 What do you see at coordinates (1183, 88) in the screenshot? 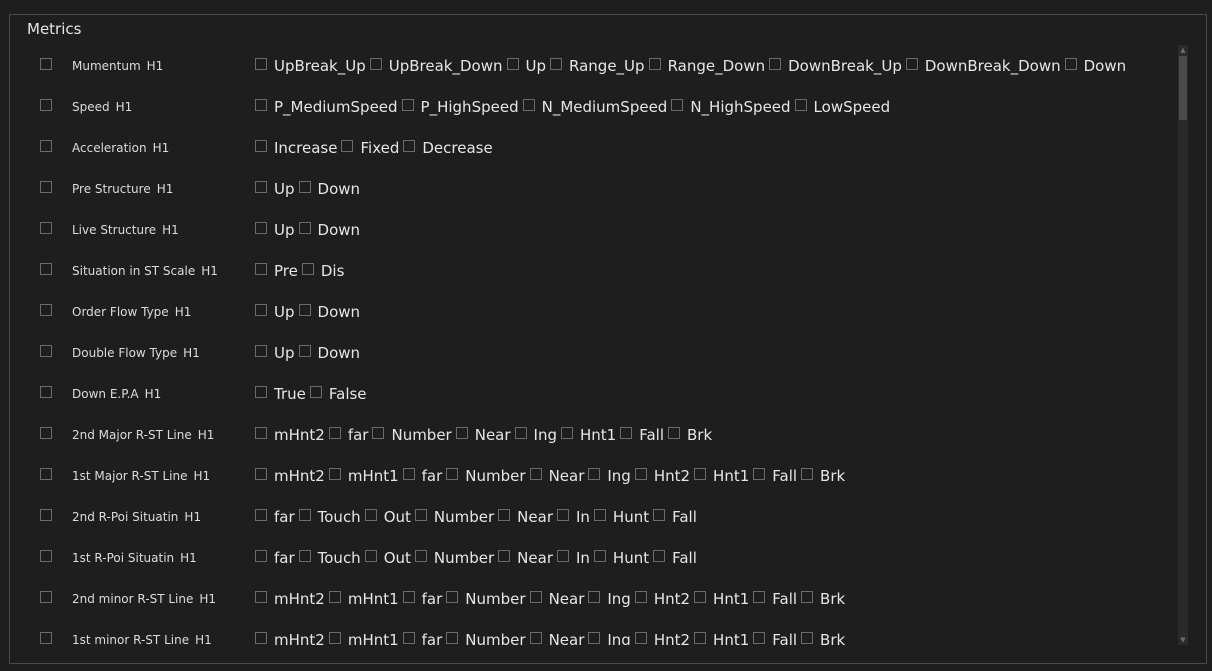
I see `scrollbar-thumb` at bounding box center [1183, 88].